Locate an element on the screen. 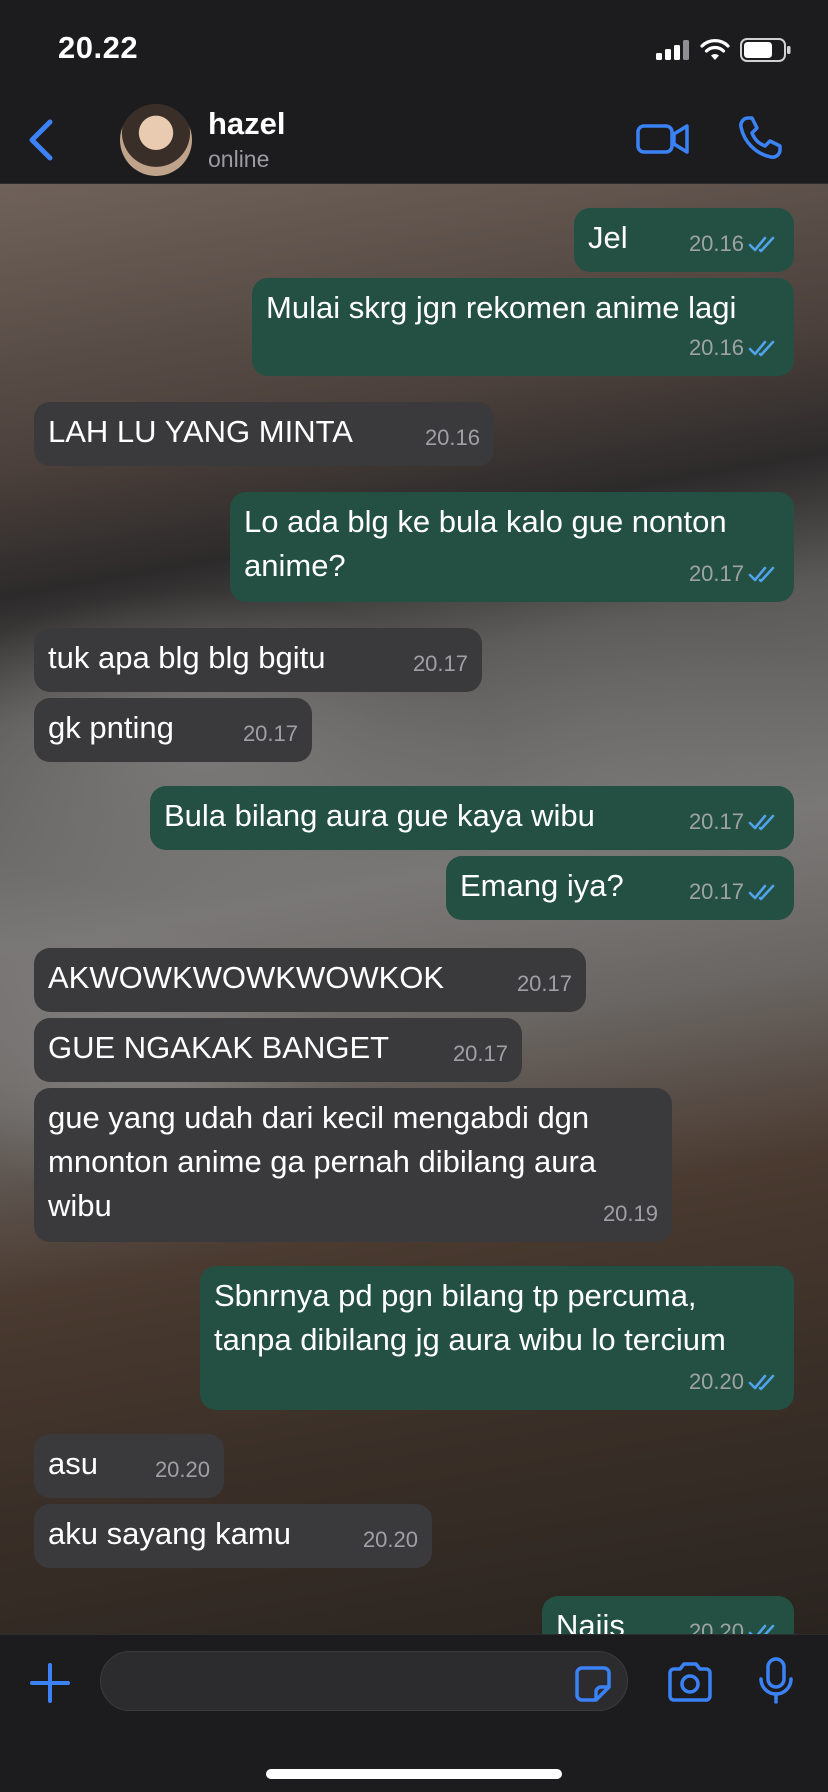 The image size is (828, 1792). microphone-icon is located at coordinates (776, 1681).